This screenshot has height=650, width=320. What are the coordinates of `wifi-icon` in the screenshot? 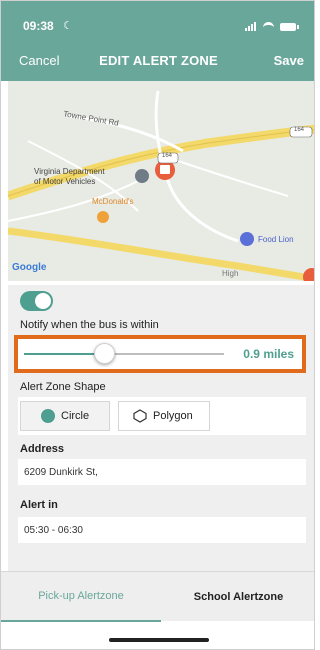 It's located at (268, 26).